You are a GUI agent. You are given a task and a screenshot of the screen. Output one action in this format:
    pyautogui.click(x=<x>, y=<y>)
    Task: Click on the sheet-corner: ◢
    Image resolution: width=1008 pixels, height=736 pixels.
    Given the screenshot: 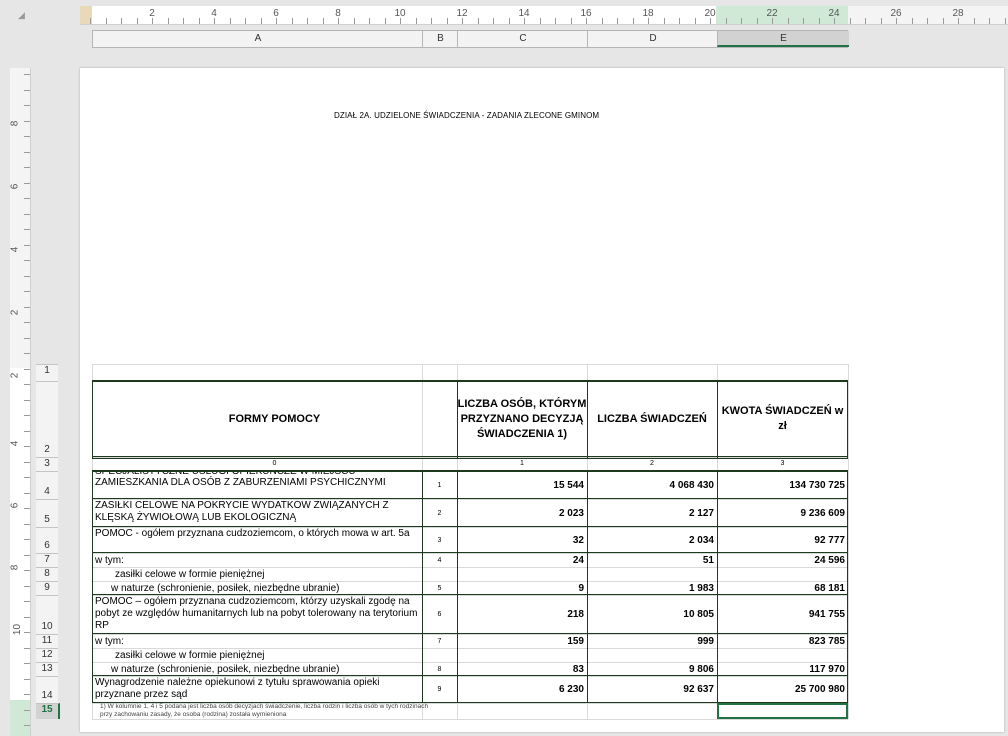 What is the action you would take?
    pyautogui.click(x=40, y=24)
    